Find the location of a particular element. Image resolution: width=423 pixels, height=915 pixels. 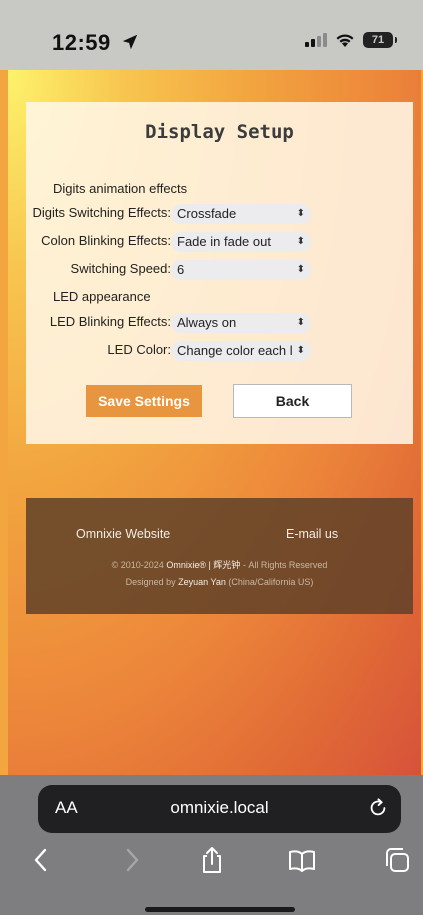

brand-link: Omnixie® | 辉光钟 is located at coordinates (203, 565).